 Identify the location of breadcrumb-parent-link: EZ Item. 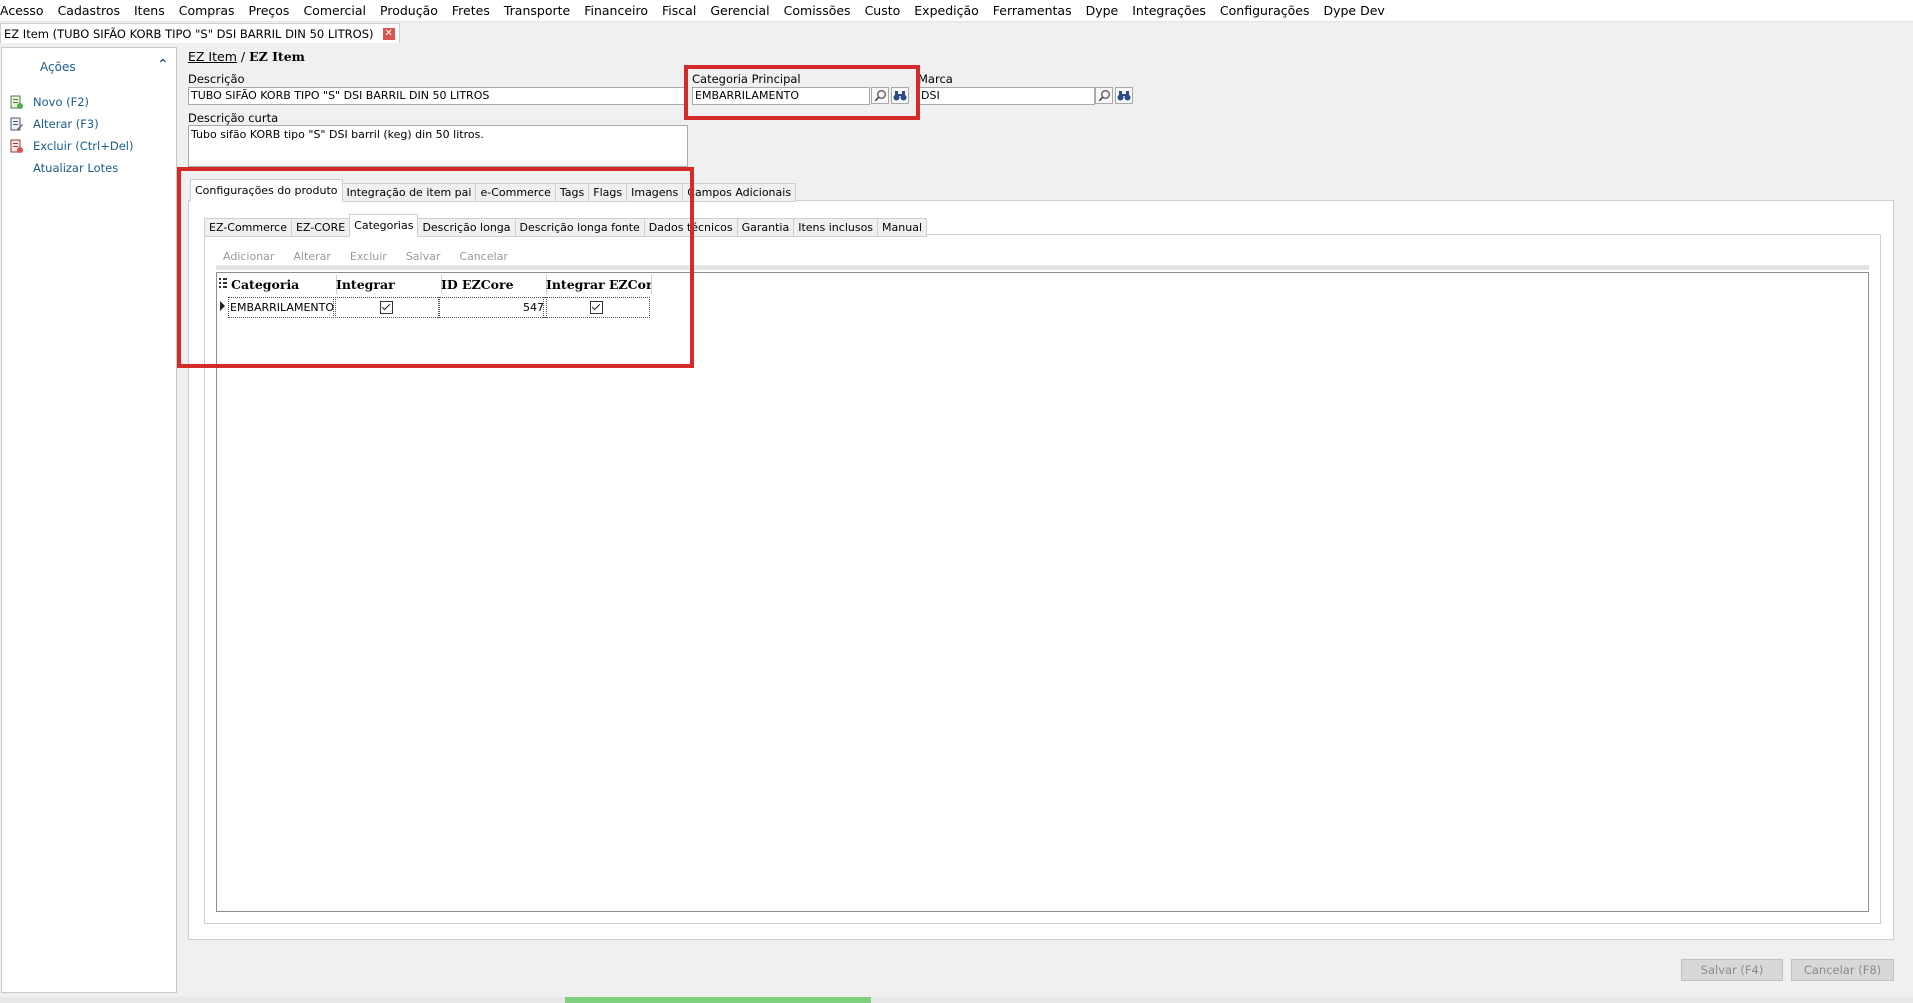
(212, 56).